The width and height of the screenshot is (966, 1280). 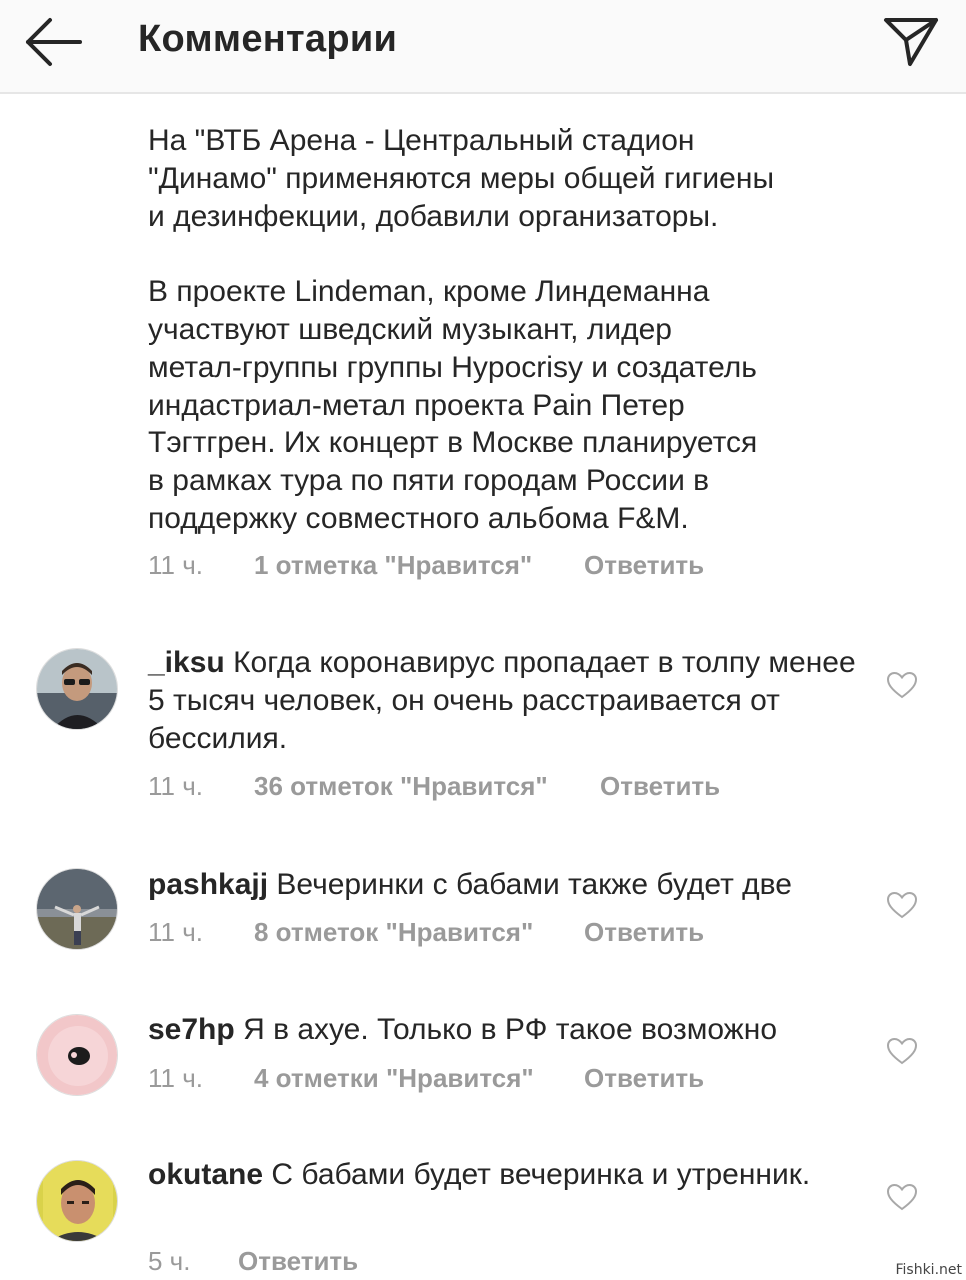 What do you see at coordinates (393, 932) in the screenshot?
I see `likes-count: 8 отметок "Нравится"` at bounding box center [393, 932].